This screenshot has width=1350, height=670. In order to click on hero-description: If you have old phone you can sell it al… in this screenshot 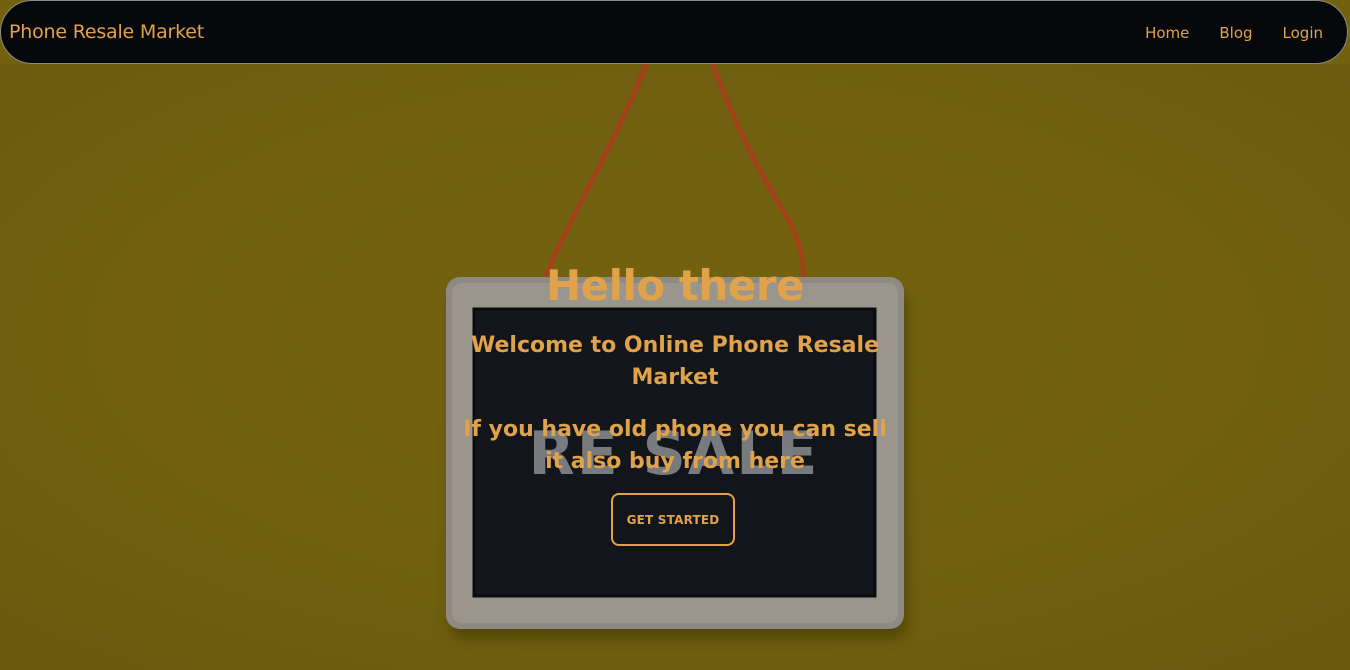, I will do `click(675, 445)`.